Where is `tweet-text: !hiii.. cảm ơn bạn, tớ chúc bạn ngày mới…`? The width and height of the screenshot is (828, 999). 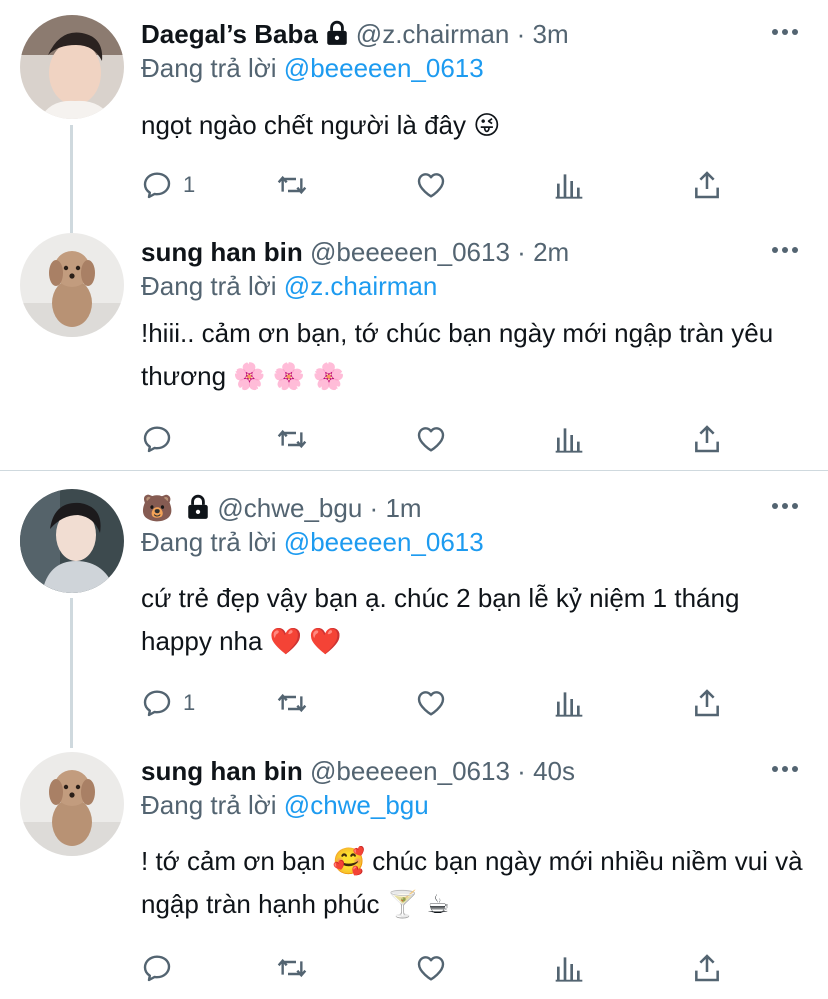 tweet-text: !hiii.. cảm ơn bạn, tớ chúc bạn ngày mới… is located at coordinates (457, 354).